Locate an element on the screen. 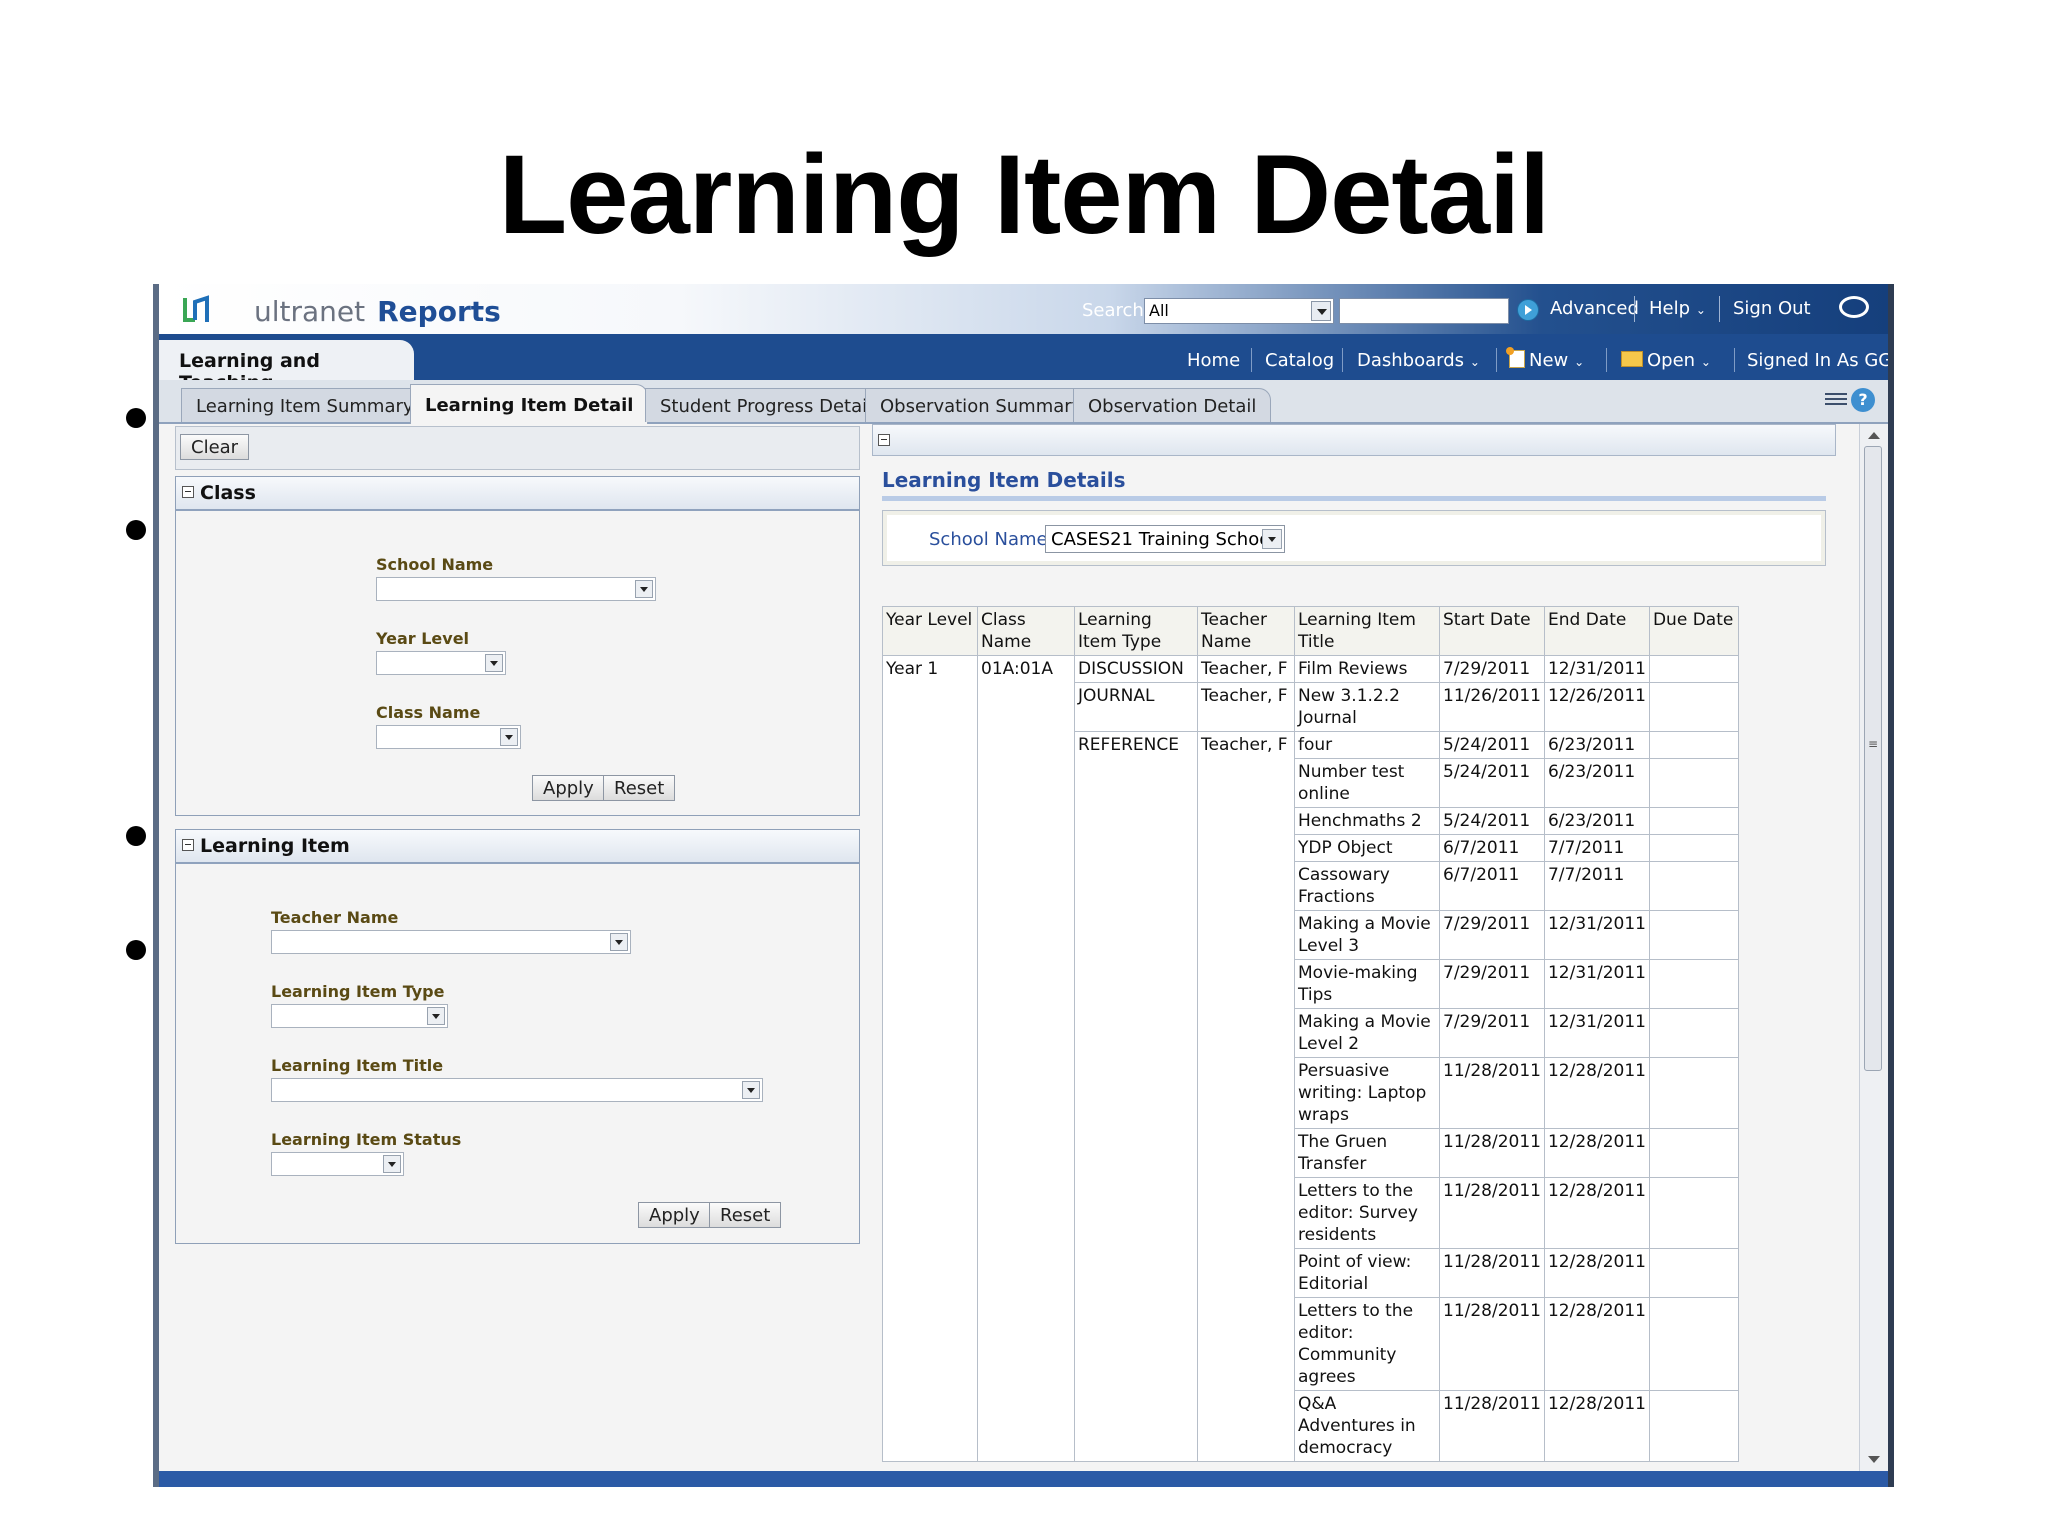 Image resolution: width=2048 pixels, height=1536 pixels. search-go-icon is located at coordinates (1528, 310).